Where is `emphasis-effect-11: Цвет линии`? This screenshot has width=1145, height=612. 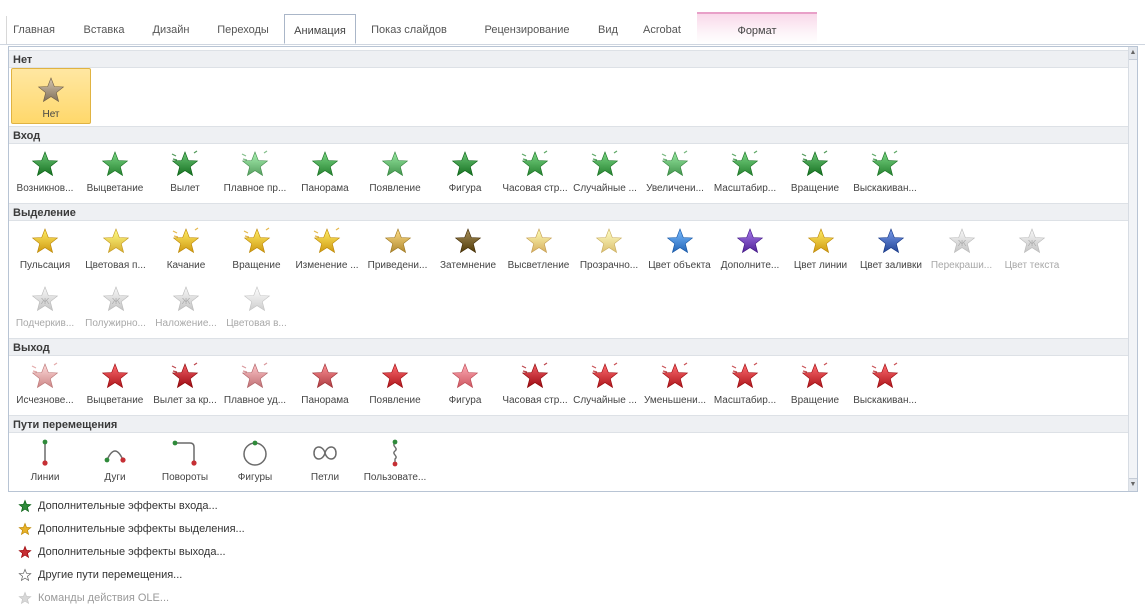 emphasis-effect-11: Цвет линии is located at coordinates (821, 251).